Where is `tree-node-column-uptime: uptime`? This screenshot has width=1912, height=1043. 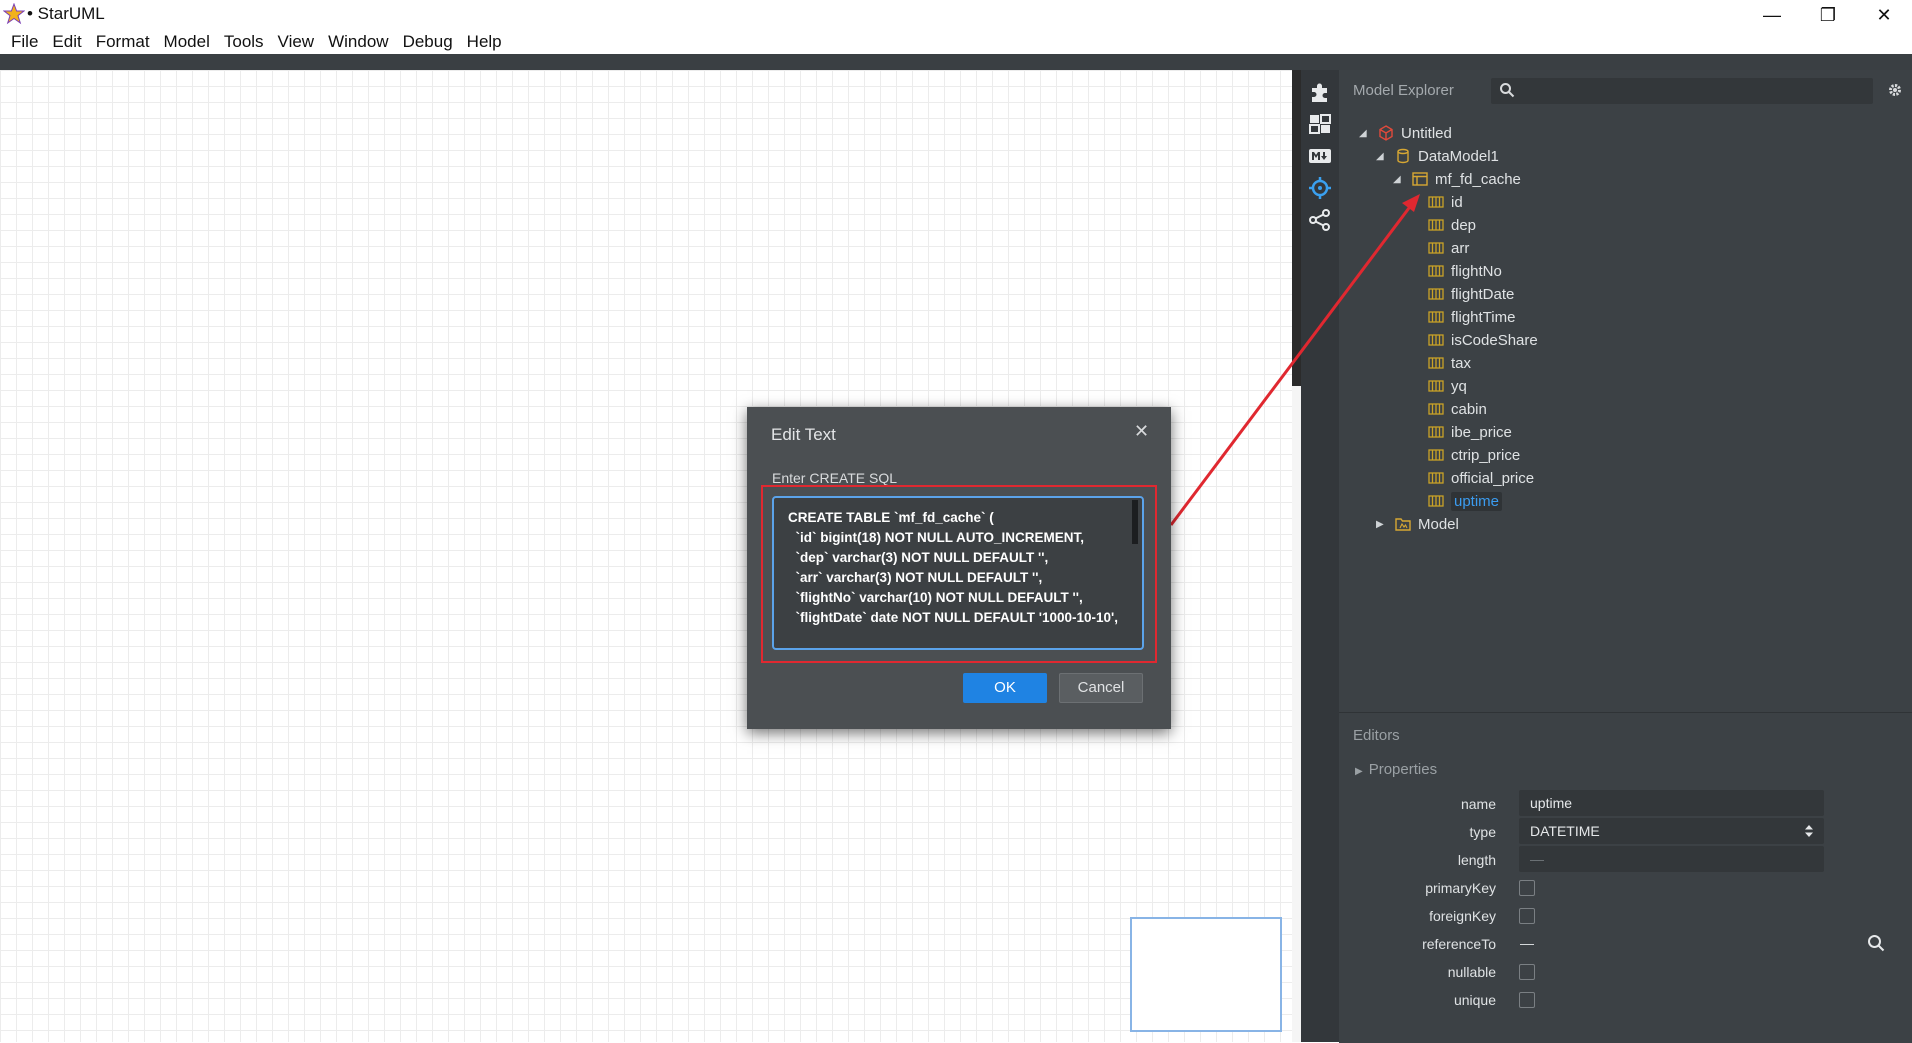
tree-node-column-uptime: uptime is located at coordinates (1465, 501).